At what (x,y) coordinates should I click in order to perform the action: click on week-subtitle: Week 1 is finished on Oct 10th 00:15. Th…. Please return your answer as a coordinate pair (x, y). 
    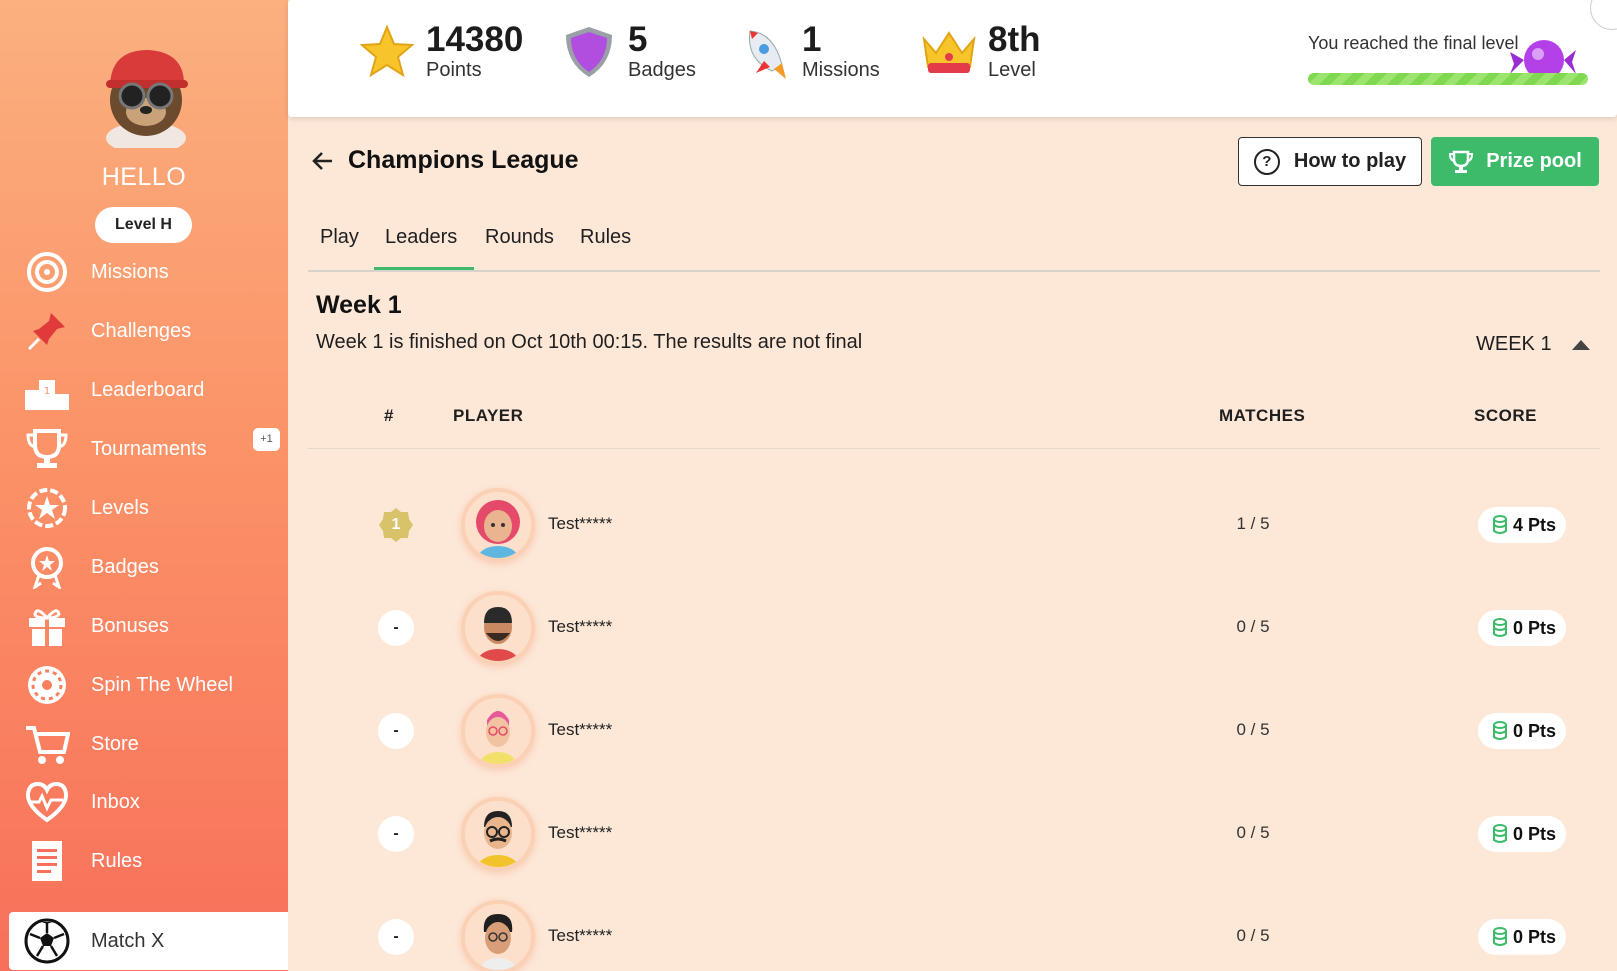
    Looking at the image, I should click on (589, 342).